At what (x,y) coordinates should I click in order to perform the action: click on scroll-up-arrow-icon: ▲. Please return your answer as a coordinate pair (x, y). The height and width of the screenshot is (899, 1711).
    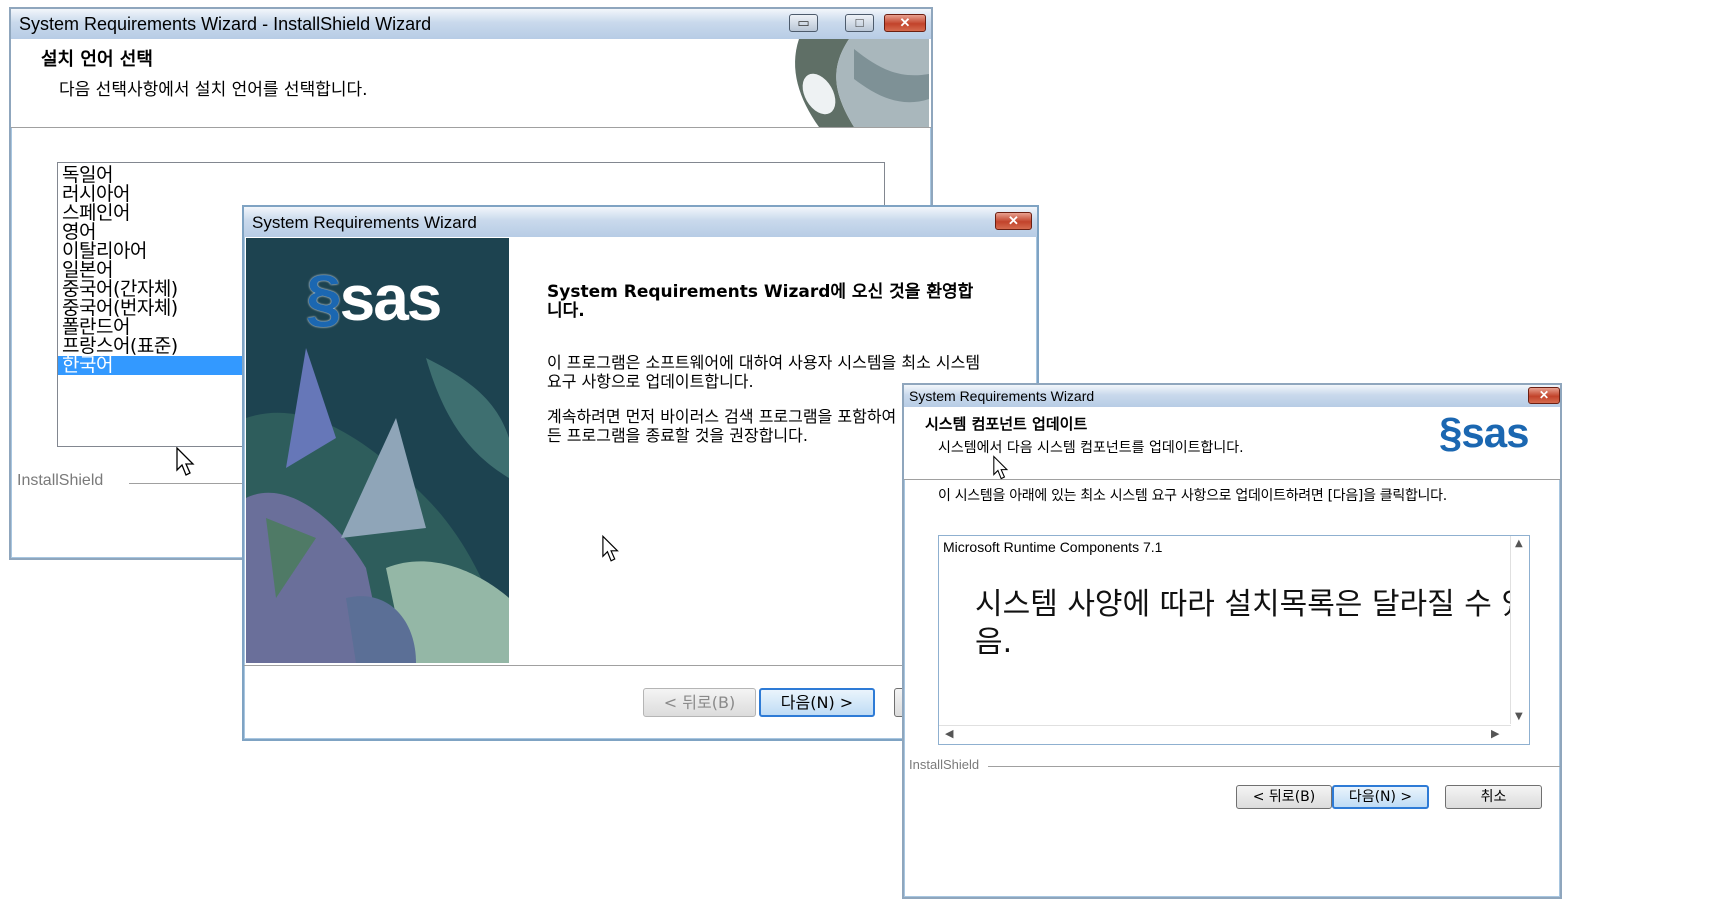
    Looking at the image, I should click on (1519, 543).